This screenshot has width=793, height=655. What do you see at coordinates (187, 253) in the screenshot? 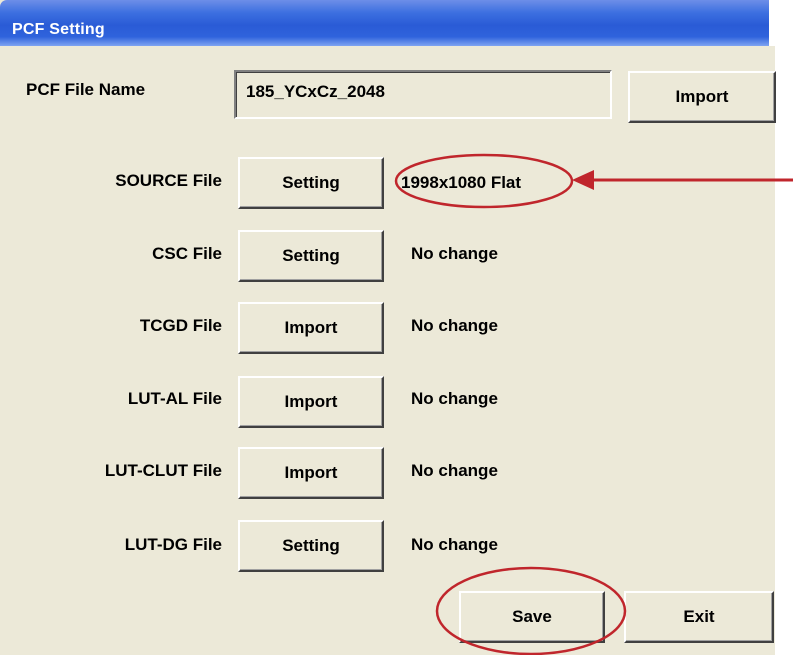
I see `csc-file-label: CSC File` at bounding box center [187, 253].